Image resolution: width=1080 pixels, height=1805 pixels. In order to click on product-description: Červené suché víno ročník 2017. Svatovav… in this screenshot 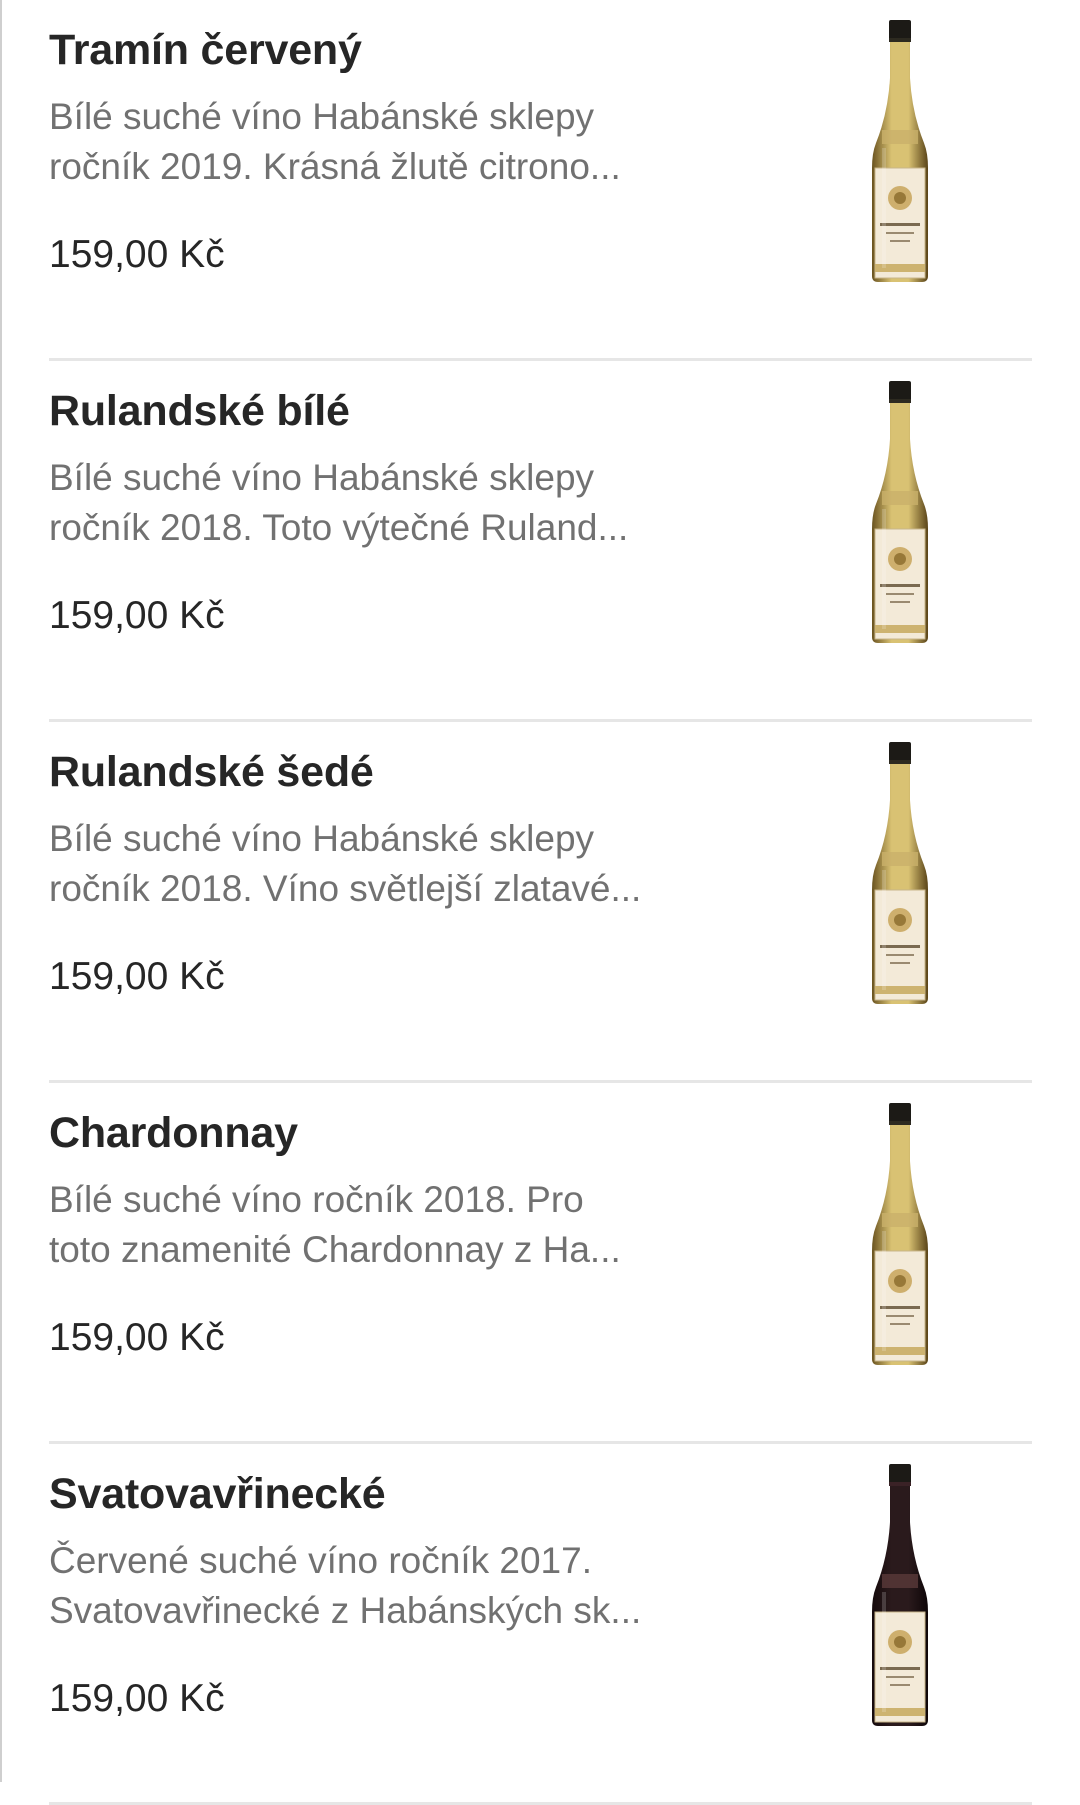, I will do `click(394, 1586)`.